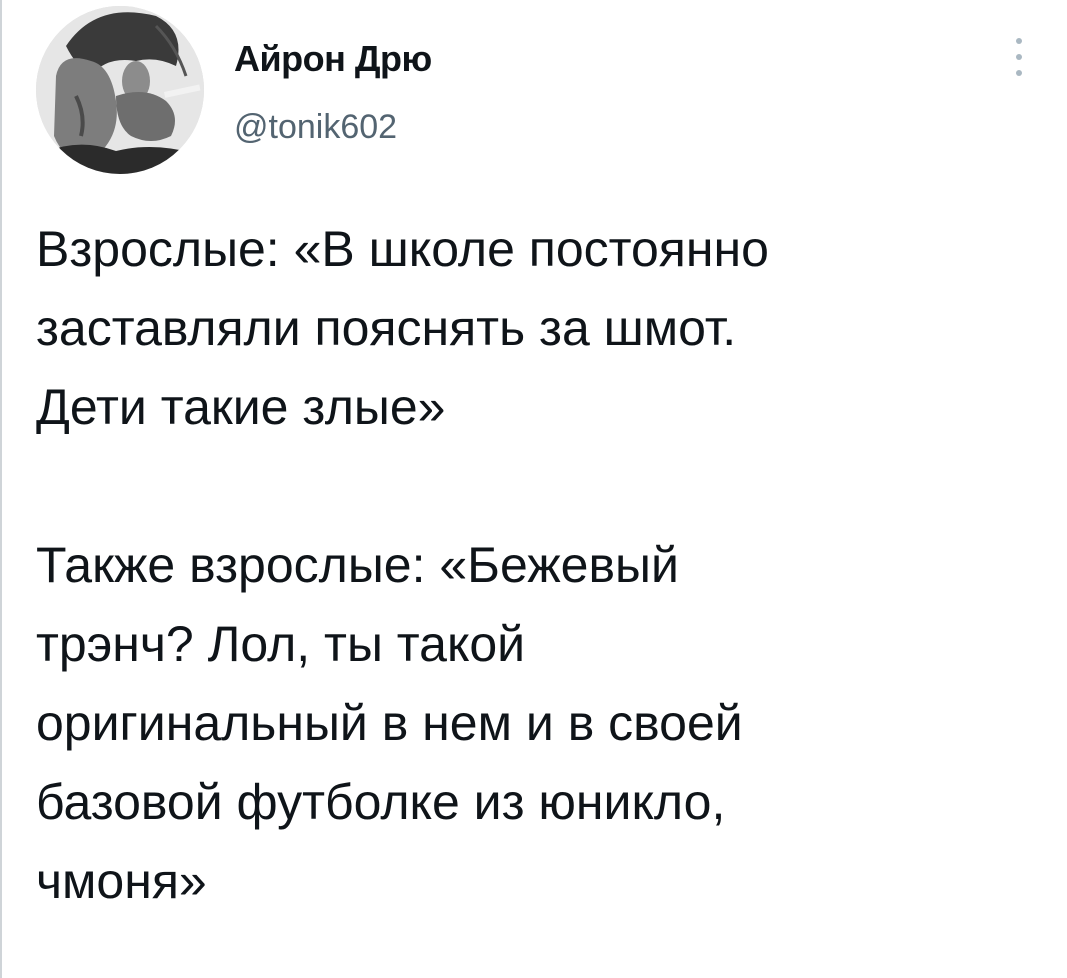  I want to click on user-handle: @tonik602, so click(315, 127).